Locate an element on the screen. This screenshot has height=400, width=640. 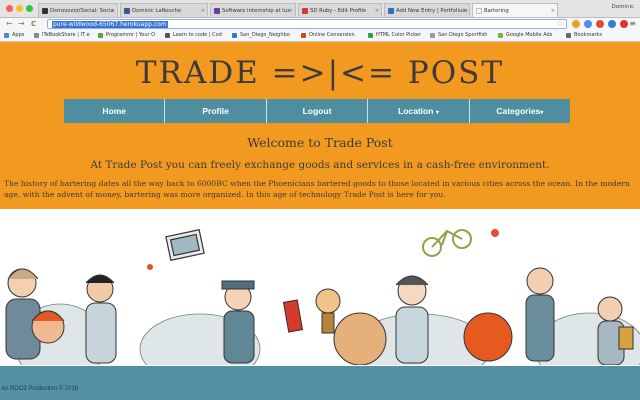
bookmark-label: Programmr | Your O is located at coordinates (131, 35).